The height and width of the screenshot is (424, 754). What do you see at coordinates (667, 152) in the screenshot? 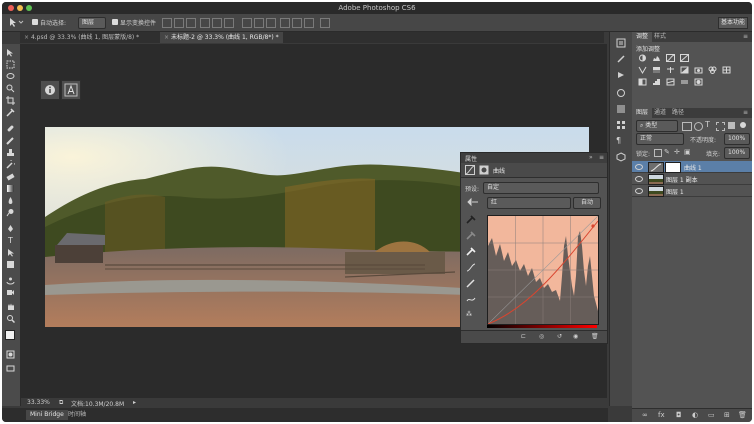
I see `lock-pixels-icon: ✎` at bounding box center [667, 152].